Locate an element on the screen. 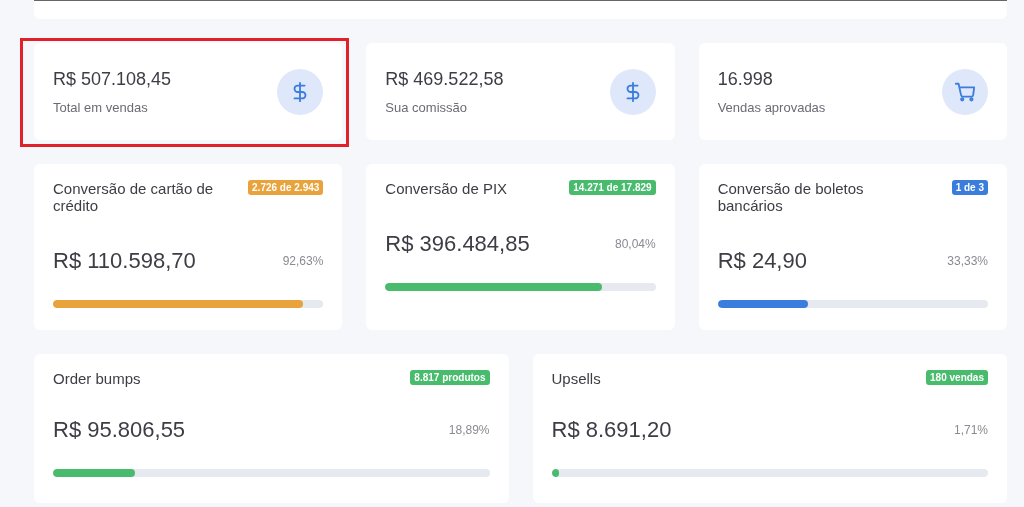 Image resolution: width=1024 pixels, height=507 pixels. card-title: Upsells is located at coordinates (576, 378).